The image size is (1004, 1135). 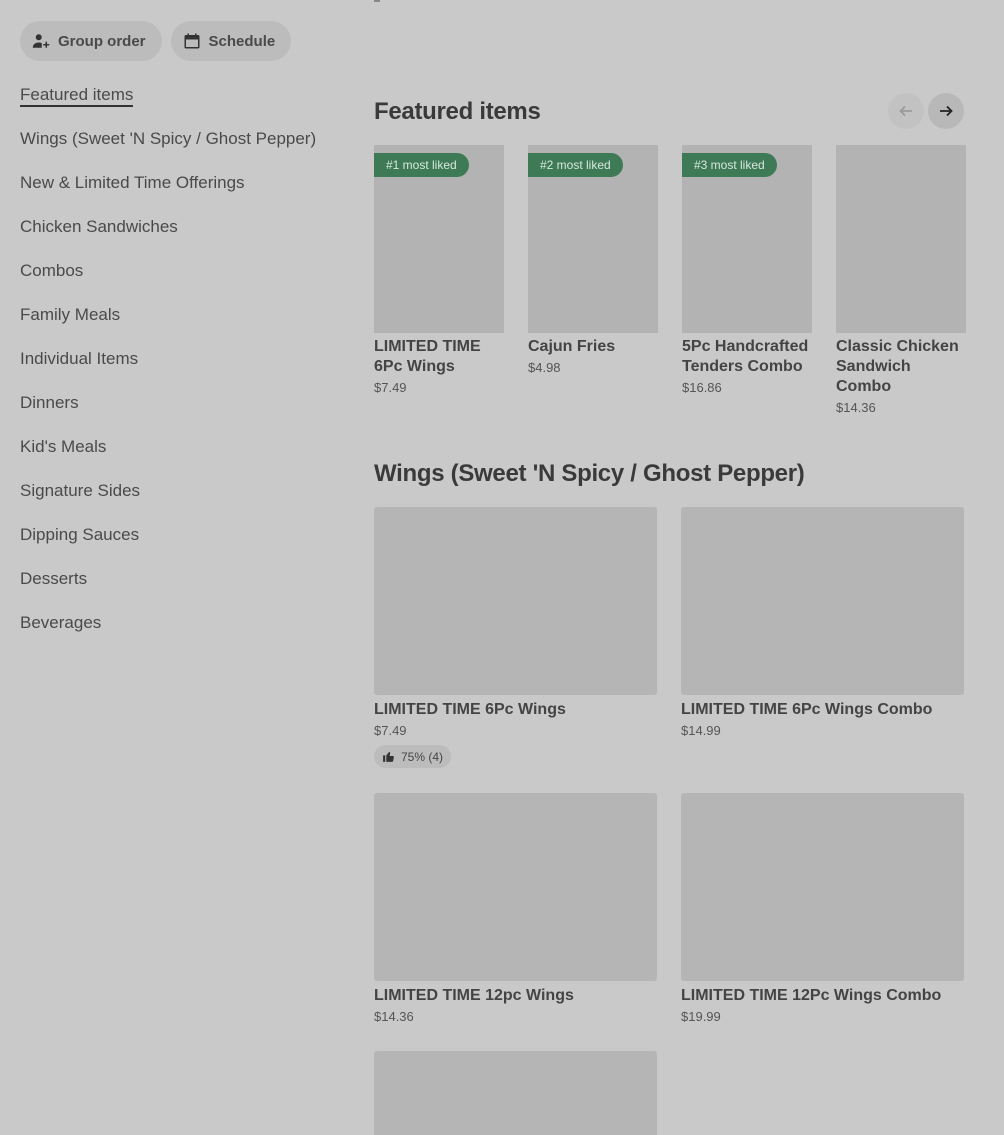 I want to click on thumbs-up-icon, so click(x=388, y=756).